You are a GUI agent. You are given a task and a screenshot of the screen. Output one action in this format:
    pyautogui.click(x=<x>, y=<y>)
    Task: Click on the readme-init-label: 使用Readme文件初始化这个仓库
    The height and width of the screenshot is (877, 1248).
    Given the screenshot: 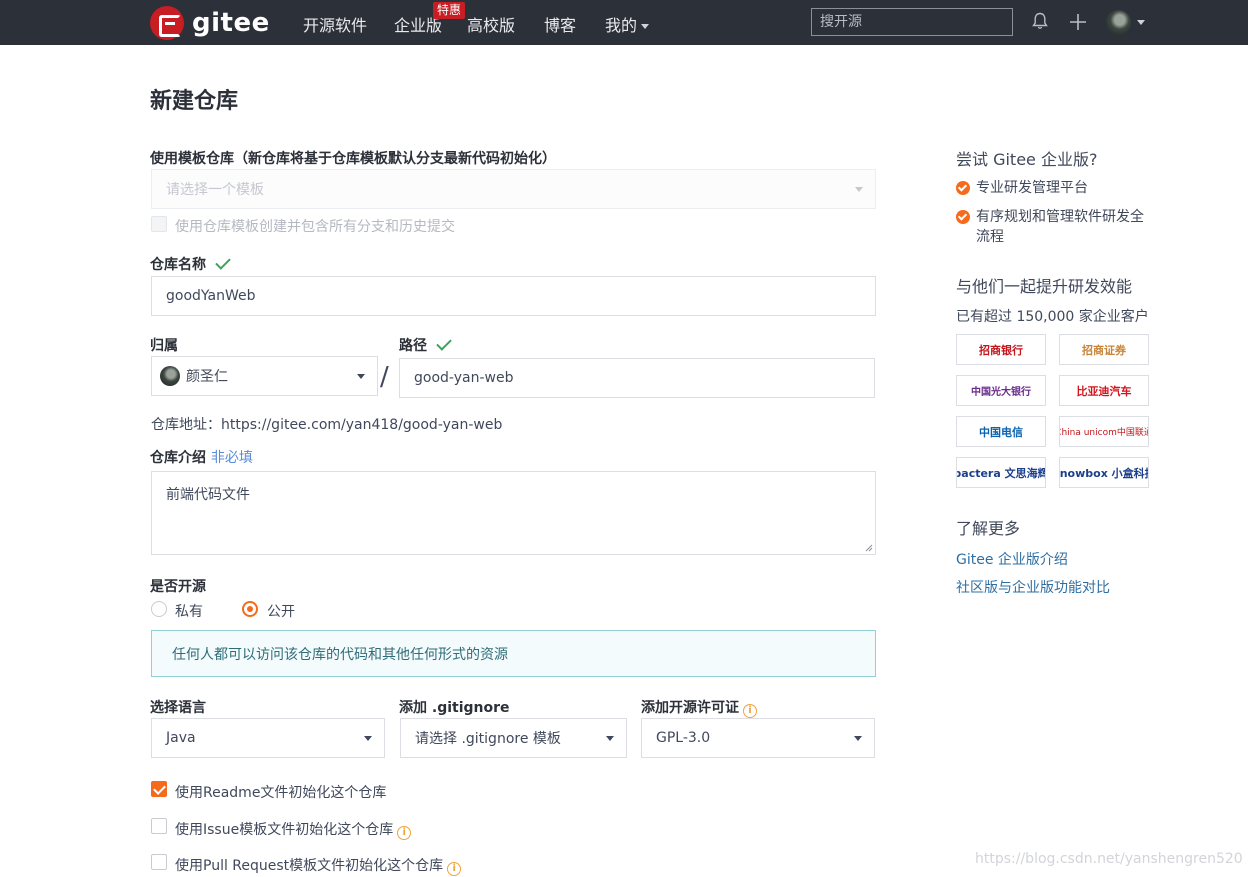 What is the action you would take?
    pyautogui.click(x=281, y=793)
    